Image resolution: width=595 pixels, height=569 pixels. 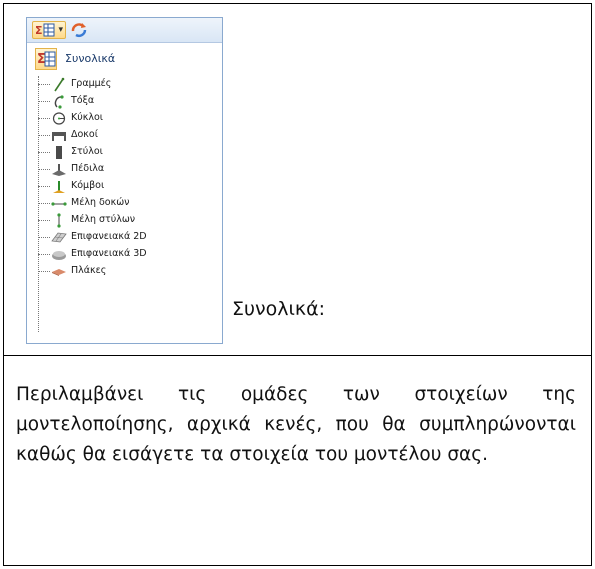 What do you see at coordinates (59, 84) in the screenshot?
I see `line-icon` at bounding box center [59, 84].